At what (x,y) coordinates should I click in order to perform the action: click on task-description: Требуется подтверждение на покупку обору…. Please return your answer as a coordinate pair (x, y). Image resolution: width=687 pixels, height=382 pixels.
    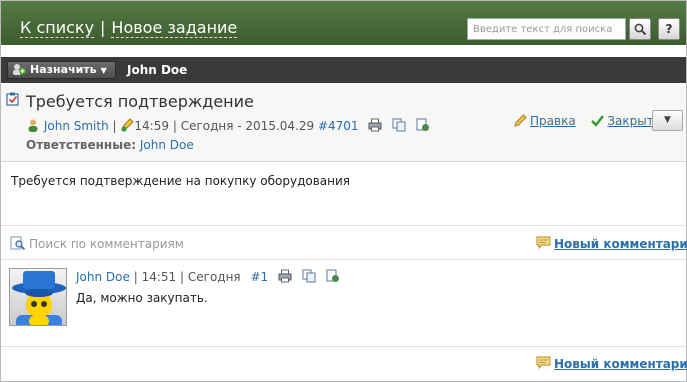
    Looking at the image, I should click on (181, 181).